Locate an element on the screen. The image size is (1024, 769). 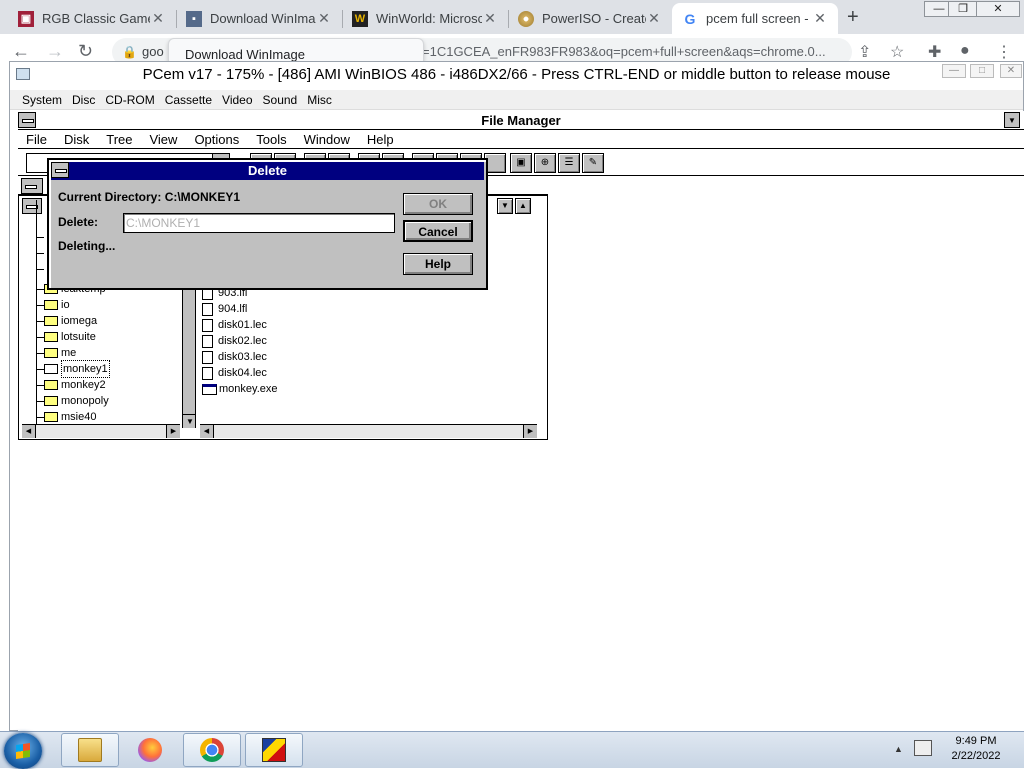
back-arrow-icon: ← is located at coordinates (21, 51).